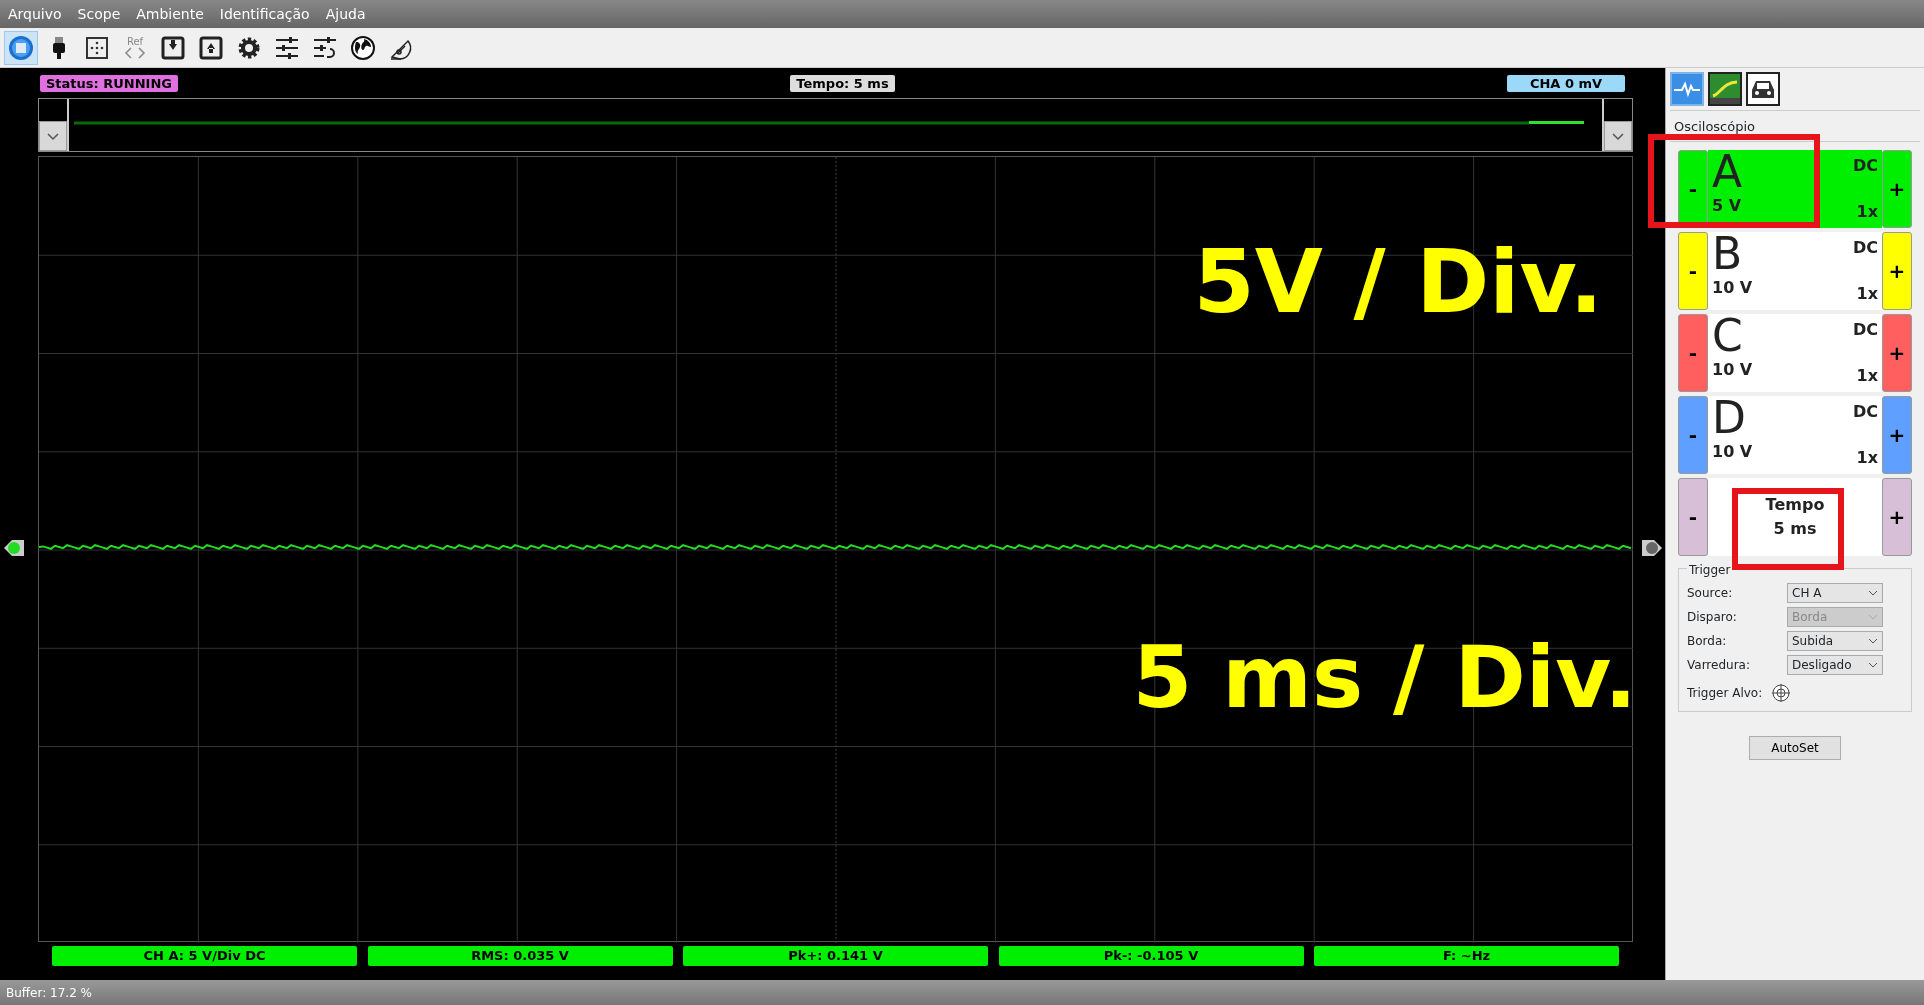 The image size is (1924, 1005). I want to click on channel-panel: A 5 V DC 1x, so click(1795, 188).